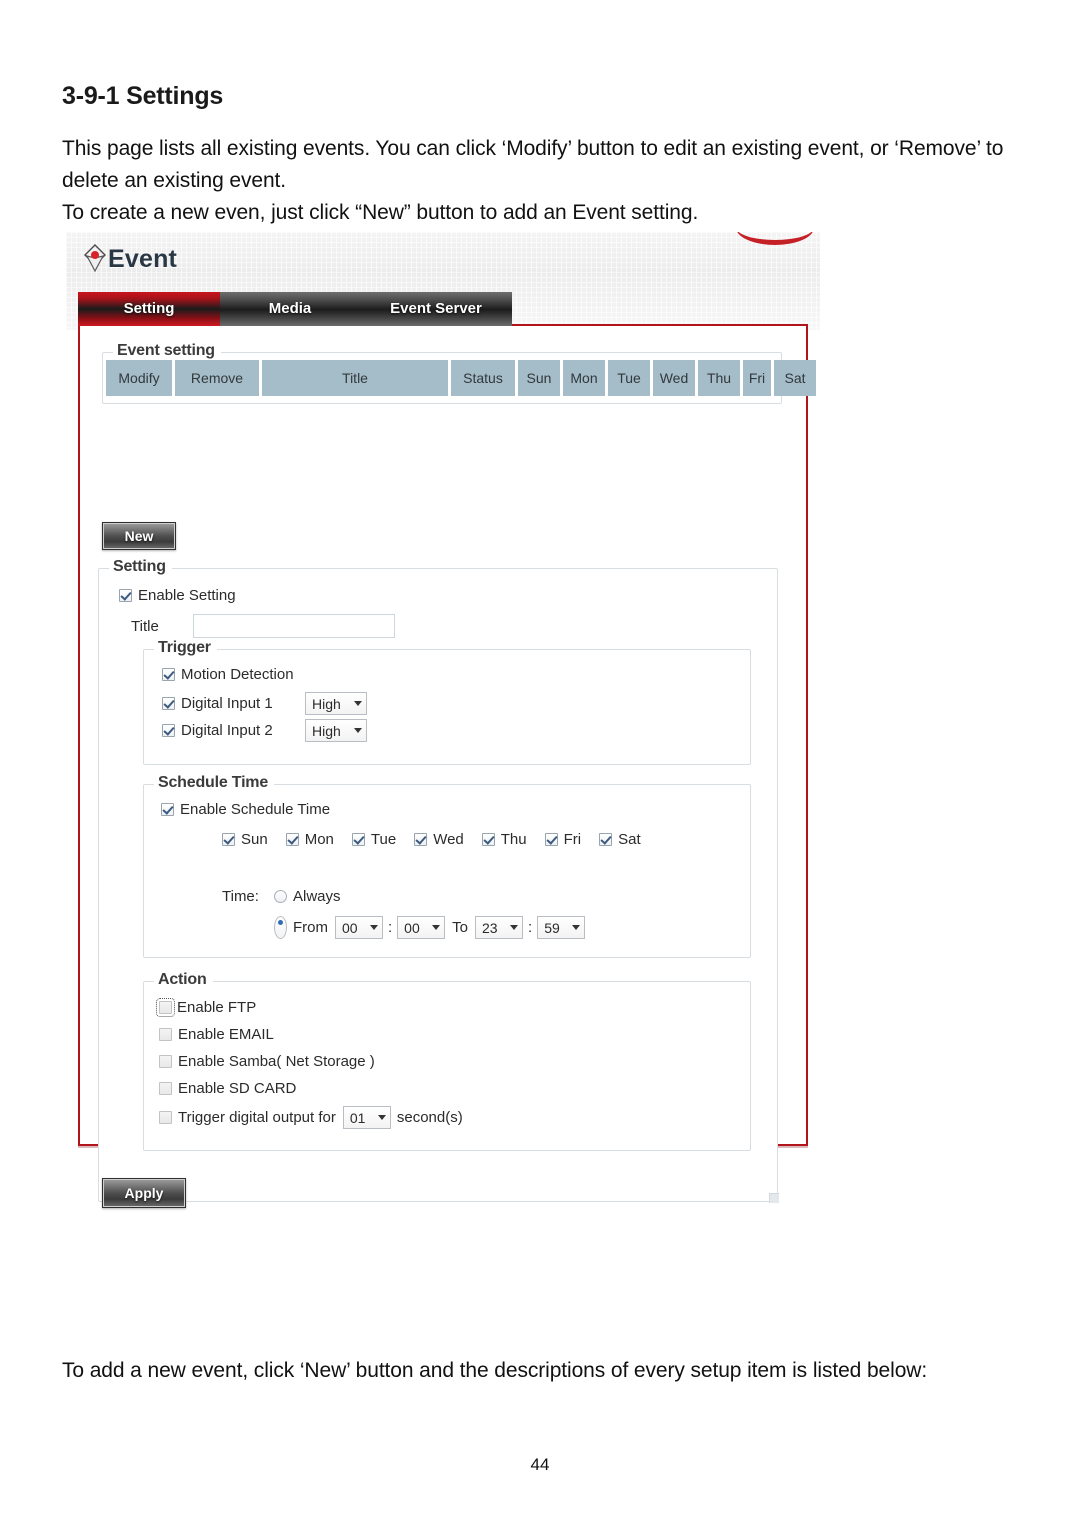  What do you see at coordinates (359, 927) in the screenshot?
I see `from-hour-select: 00` at bounding box center [359, 927].